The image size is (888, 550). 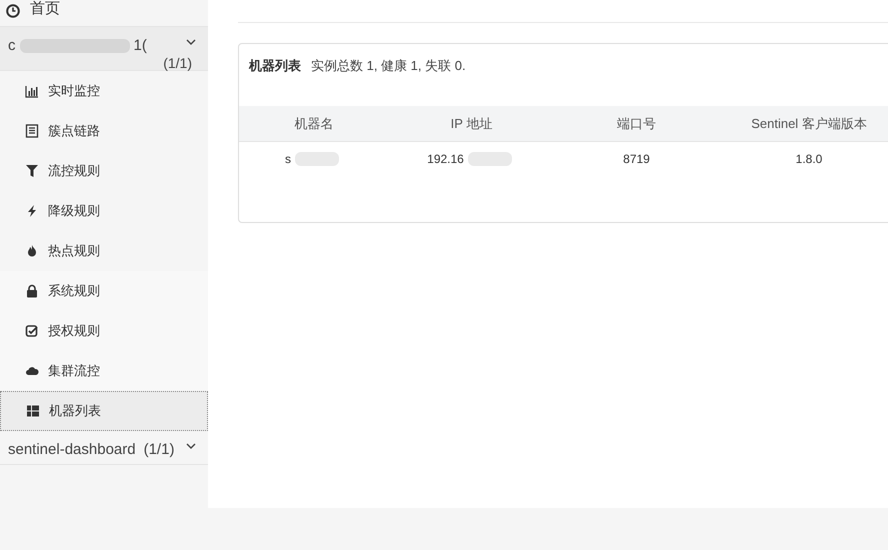 What do you see at coordinates (445, 159) in the screenshot?
I see `table-cell: 192.16` at bounding box center [445, 159].